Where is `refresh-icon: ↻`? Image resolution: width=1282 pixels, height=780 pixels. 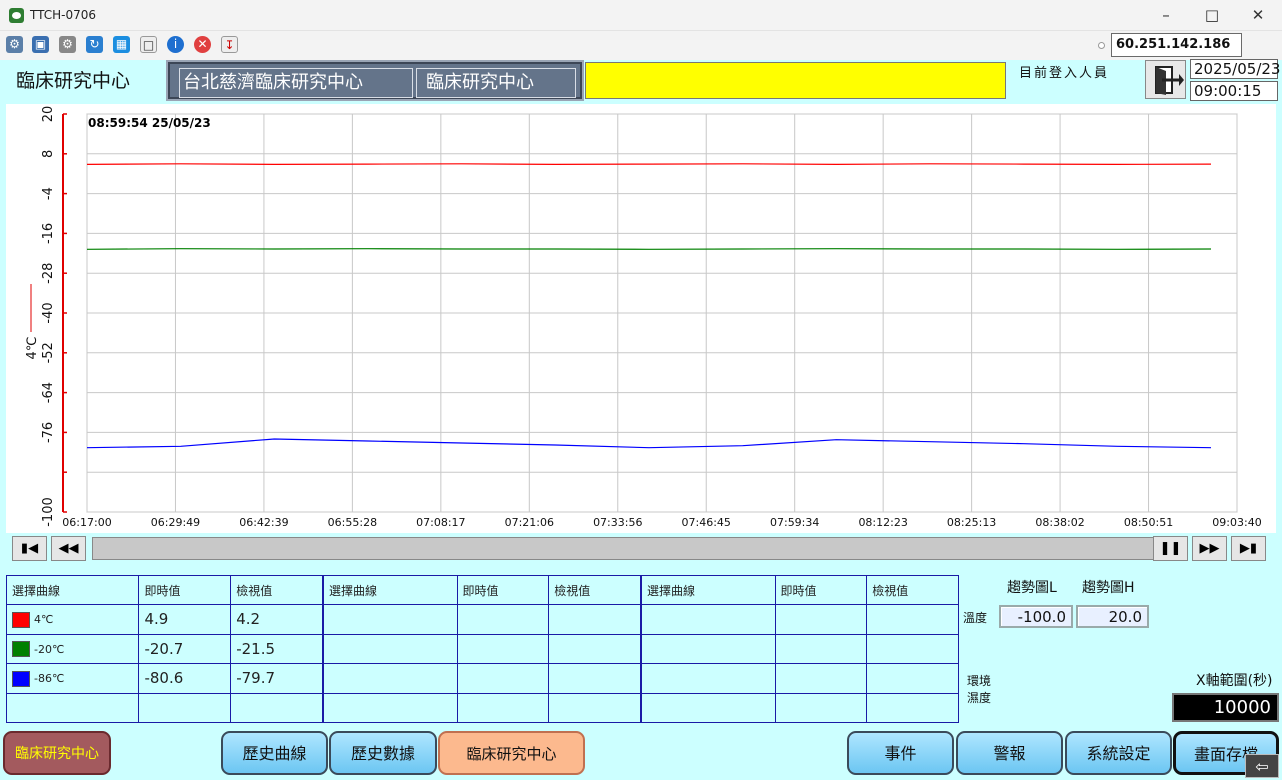 refresh-icon: ↻ is located at coordinates (94, 44).